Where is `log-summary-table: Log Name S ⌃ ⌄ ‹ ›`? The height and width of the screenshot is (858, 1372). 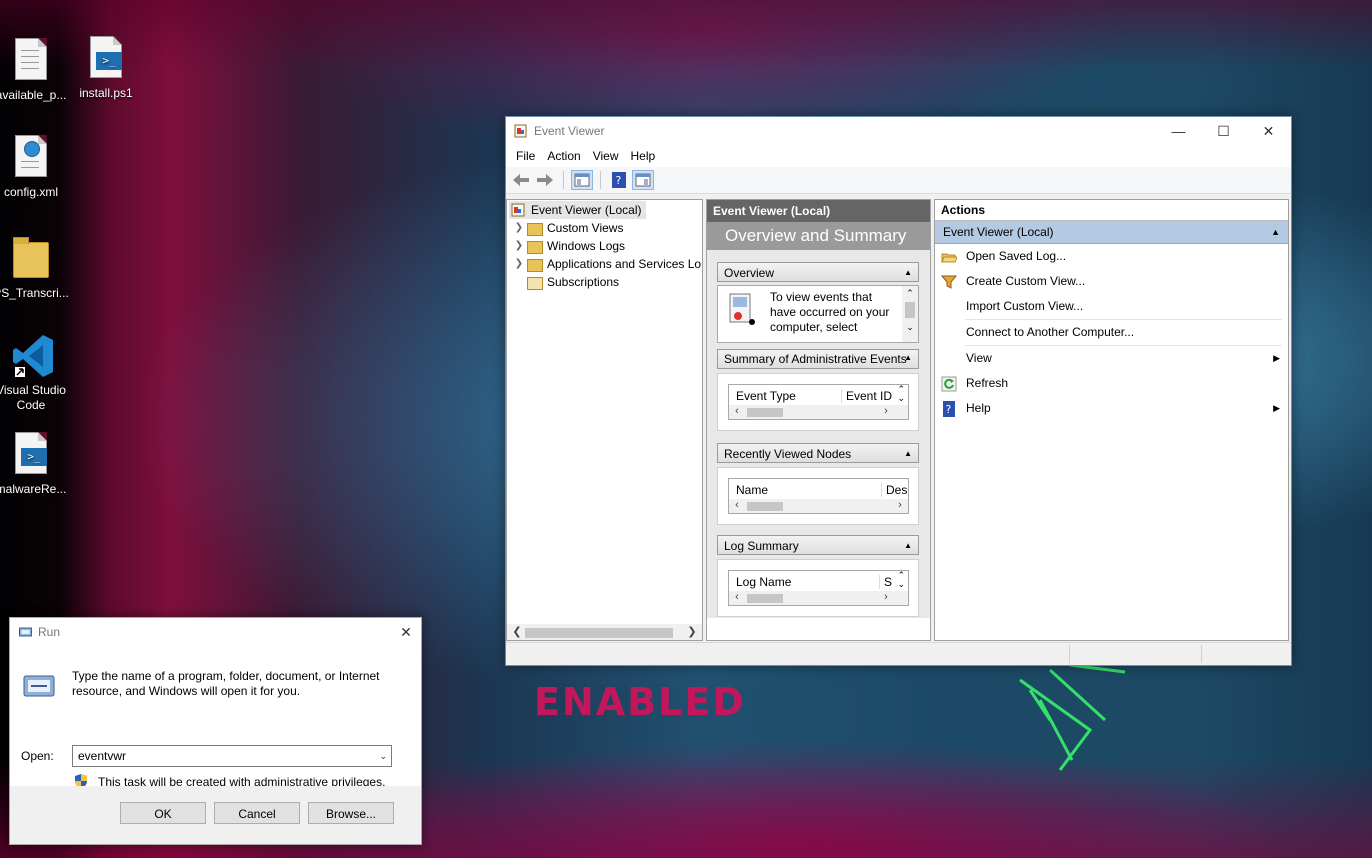 log-summary-table: Log Name S ⌃ ⌄ ‹ › is located at coordinates (818, 588).